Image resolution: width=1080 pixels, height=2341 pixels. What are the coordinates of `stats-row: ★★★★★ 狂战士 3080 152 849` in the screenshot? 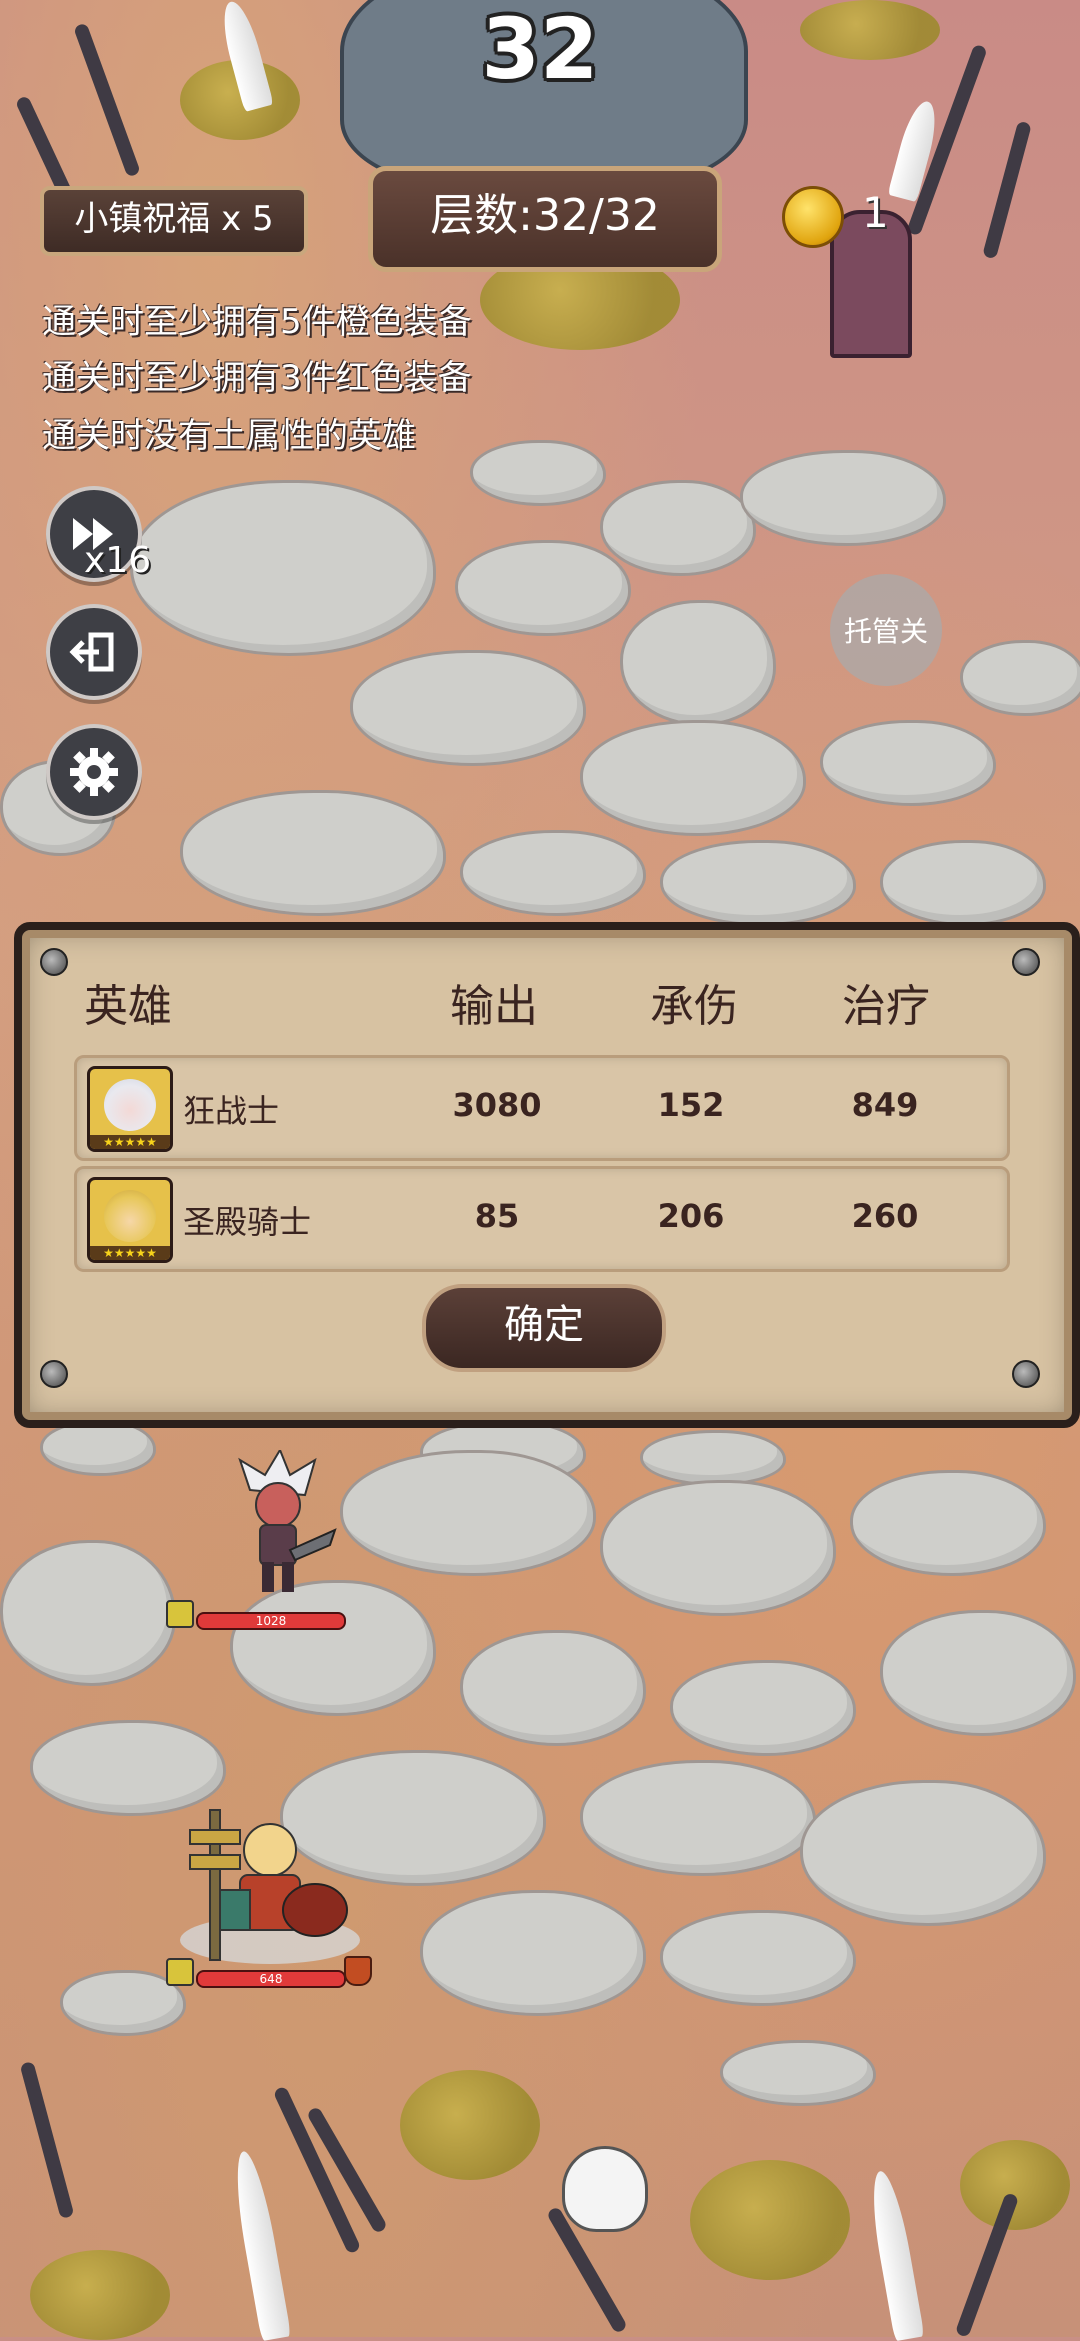 It's located at (542, 1108).